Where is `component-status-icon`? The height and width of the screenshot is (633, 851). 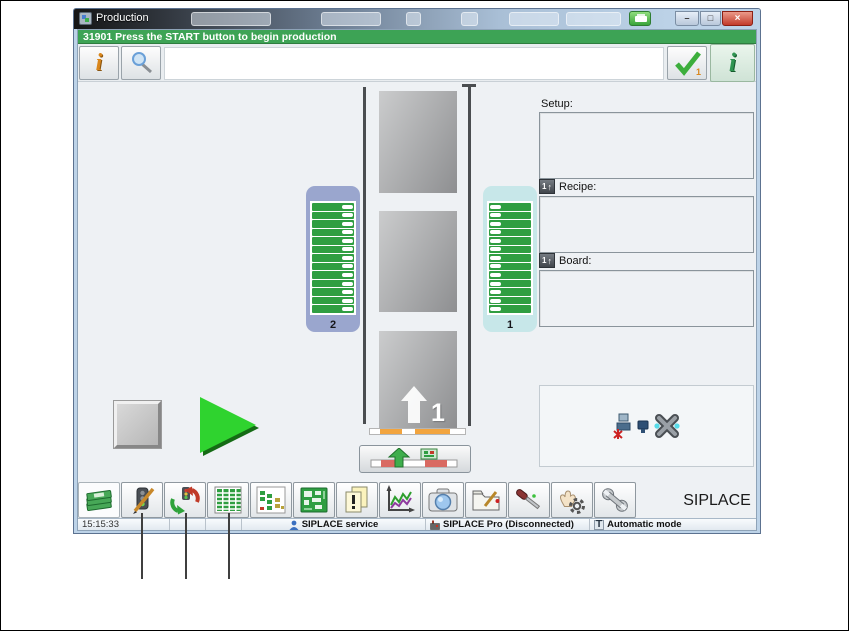
component-status-icon is located at coordinates (271, 500).